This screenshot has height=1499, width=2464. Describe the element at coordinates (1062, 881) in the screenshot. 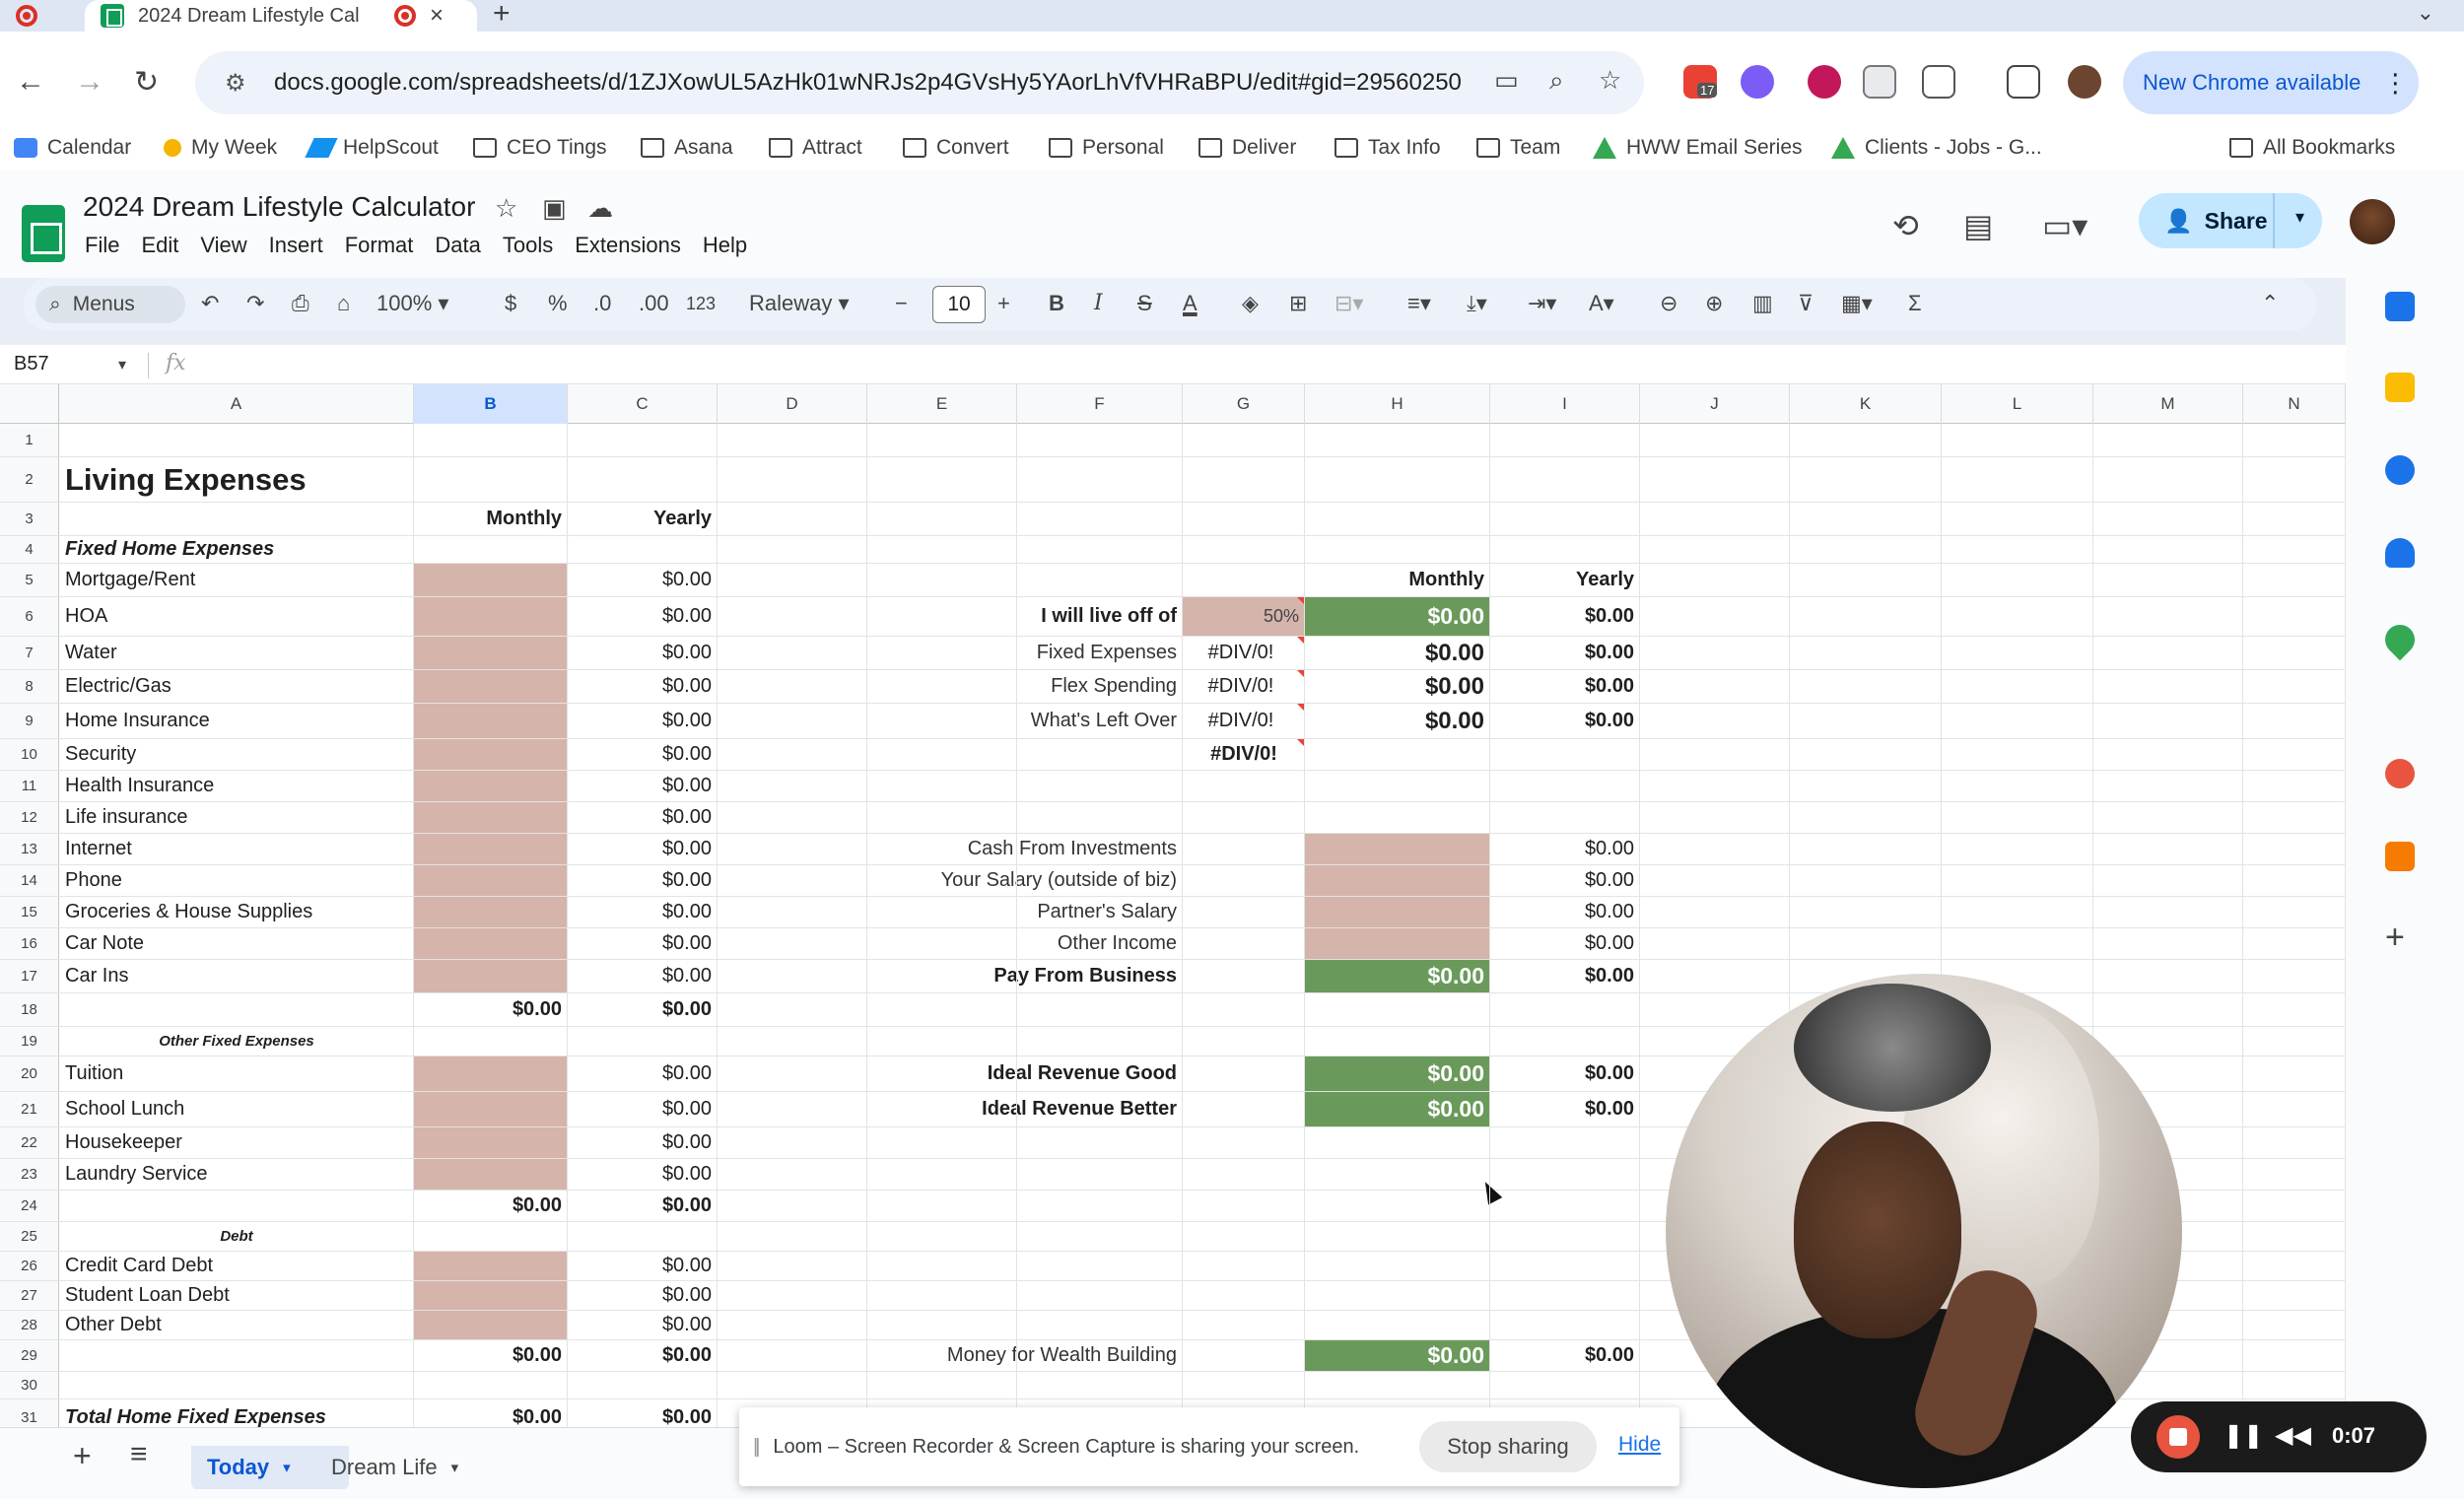

I see `cell-f14: Your Salary (outside of biz)` at that location.